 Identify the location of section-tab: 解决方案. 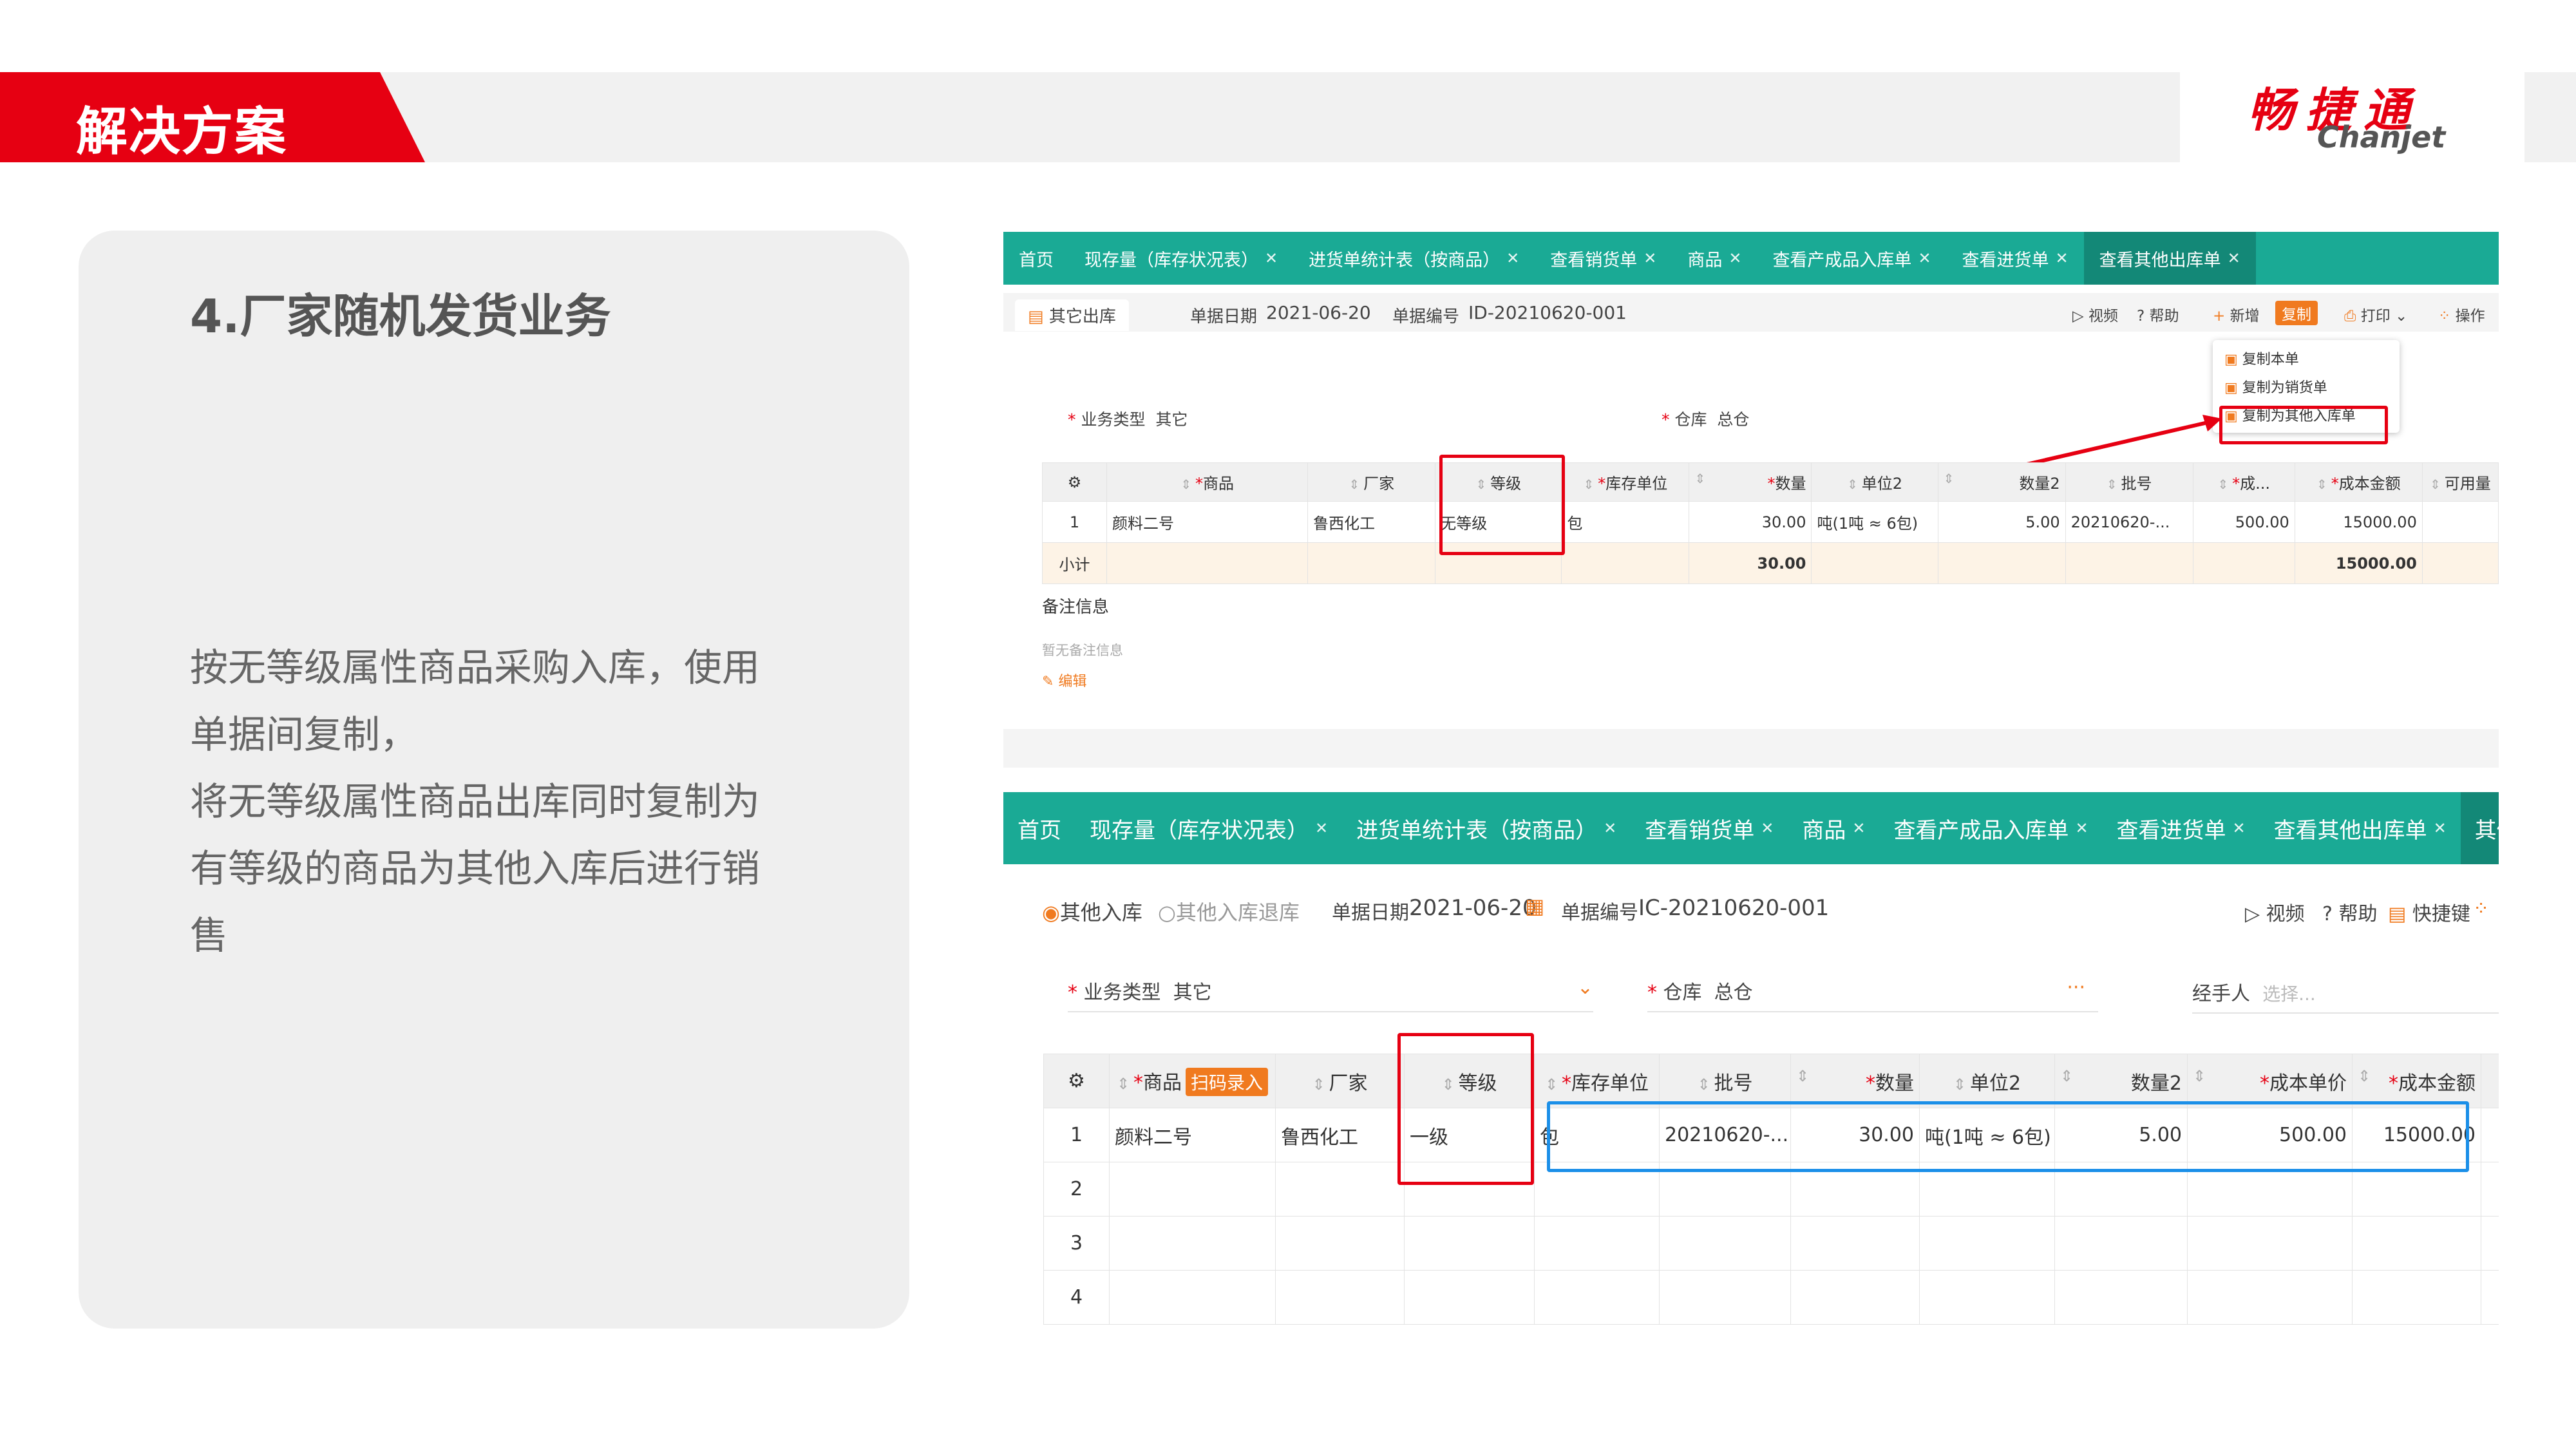
(213, 117).